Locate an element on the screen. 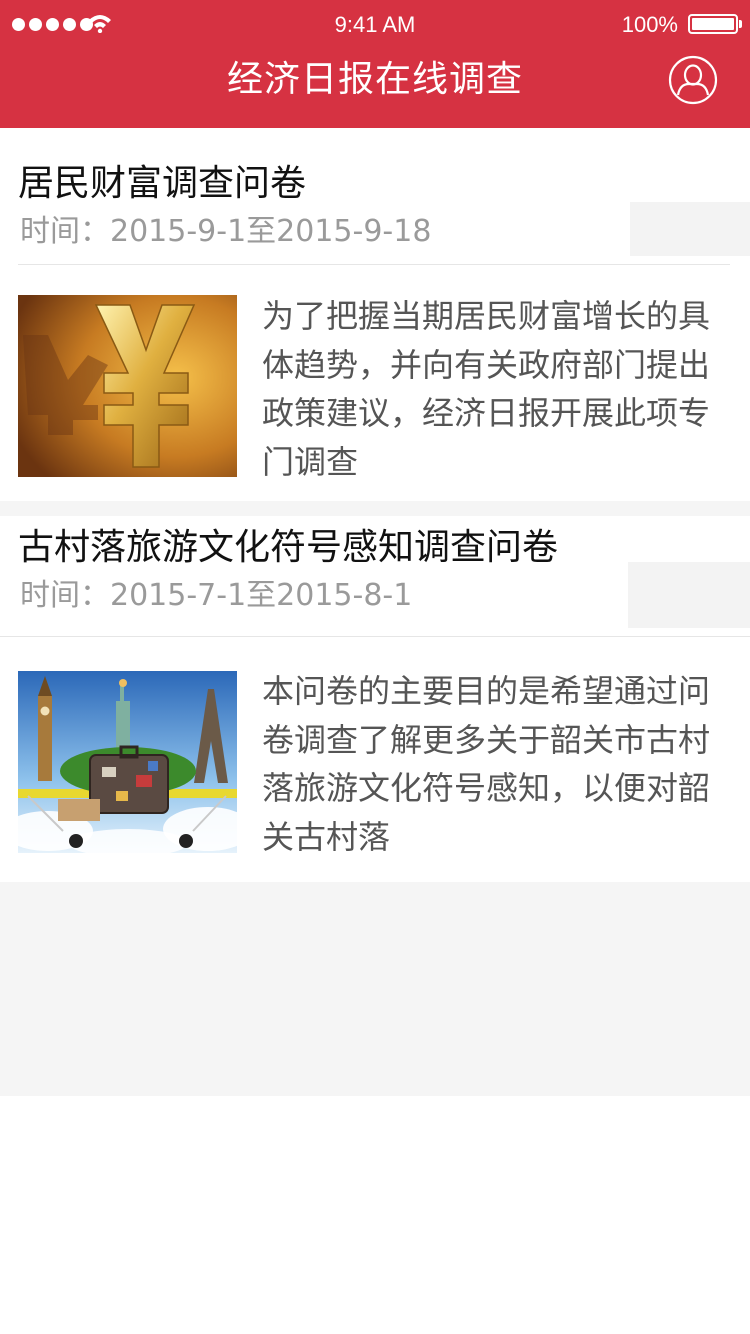 The image size is (750, 1334). survey-date: 时间：2015-7-1至2015-8-1 is located at coordinates (216, 595).